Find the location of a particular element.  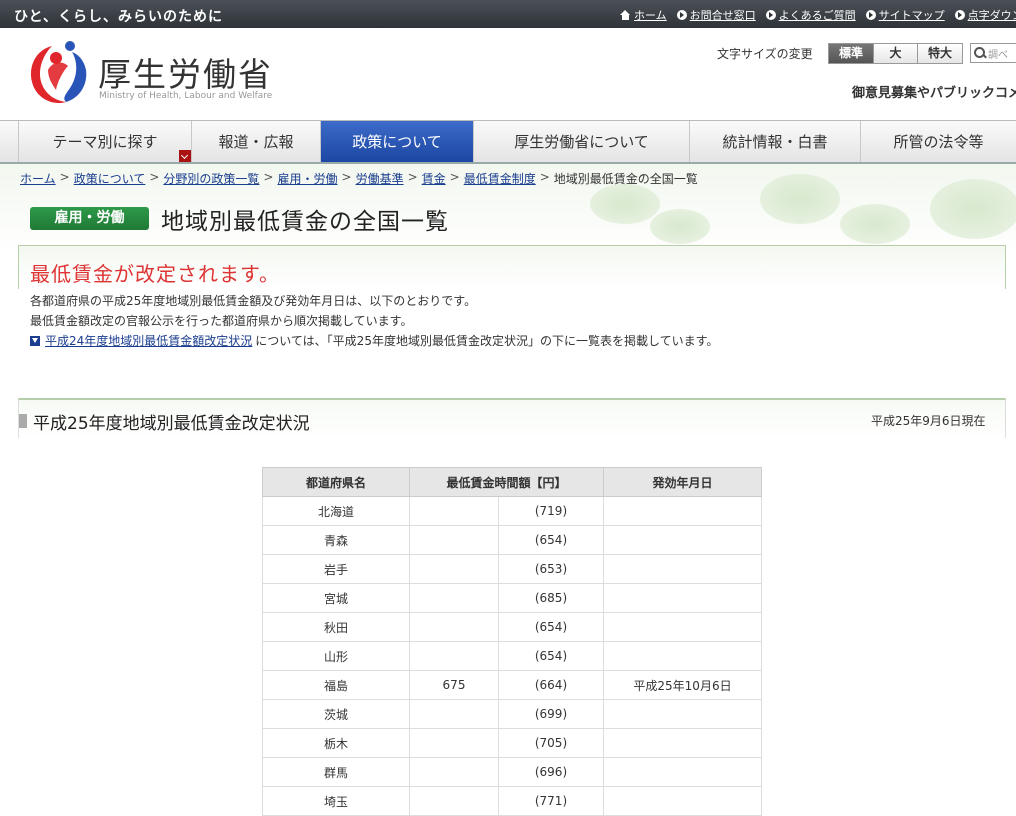

breadcrumb-current: 地域別最低賃金の全国一覧 is located at coordinates (625, 179).